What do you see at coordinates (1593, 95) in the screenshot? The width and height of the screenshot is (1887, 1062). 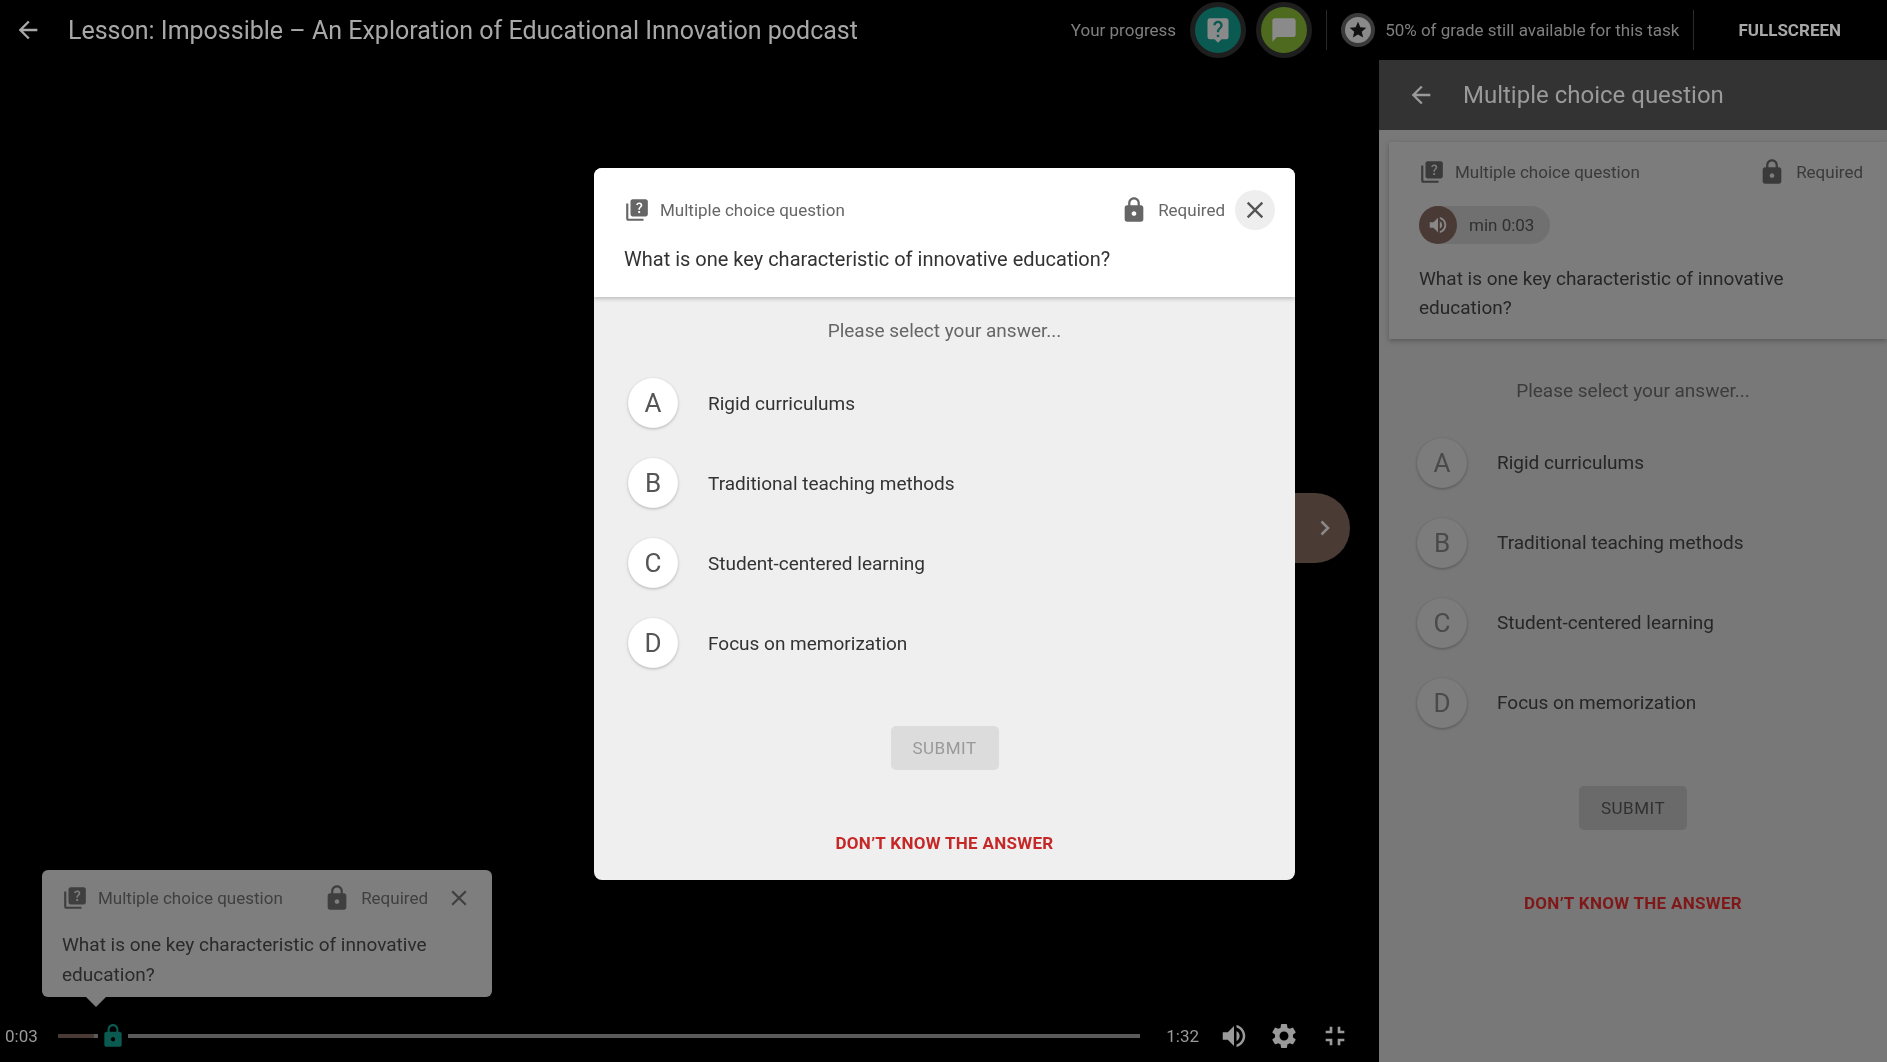 I see `panel-title: Multiple choice question` at bounding box center [1593, 95].